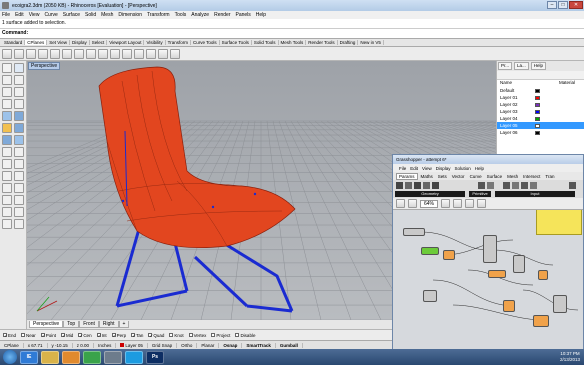 This screenshot has height=365, width=584. What do you see at coordinates (124, 324) in the screenshot?
I see `add-viewport-tab-button: +` at bounding box center [124, 324].